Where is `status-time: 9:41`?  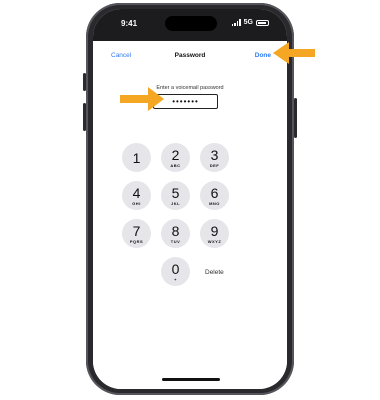
status-time: 9:41 is located at coordinates (129, 23).